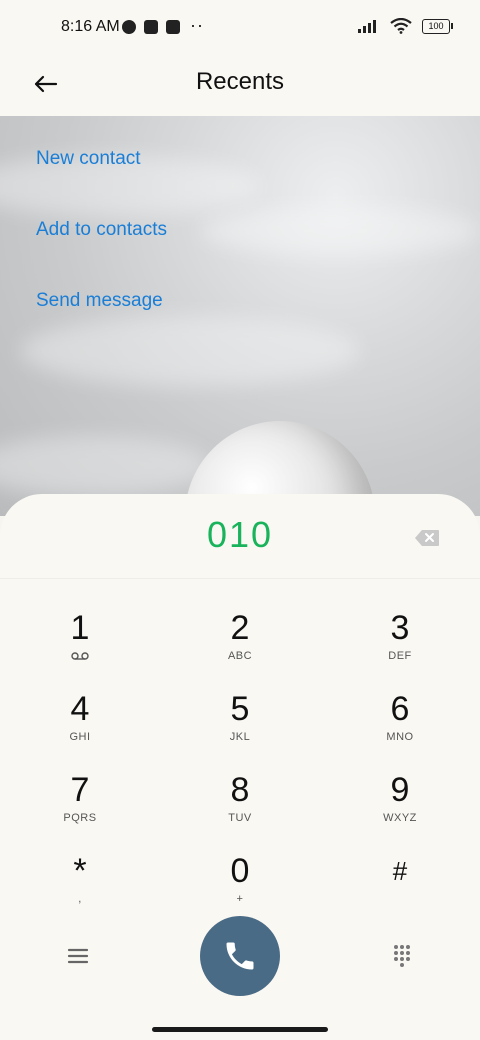 This screenshot has height=1040, width=480. What do you see at coordinates (101, 230) in the screenshot?
I see `add-to-contacts-link: Add to contacts` at bounding box center [101, 230].